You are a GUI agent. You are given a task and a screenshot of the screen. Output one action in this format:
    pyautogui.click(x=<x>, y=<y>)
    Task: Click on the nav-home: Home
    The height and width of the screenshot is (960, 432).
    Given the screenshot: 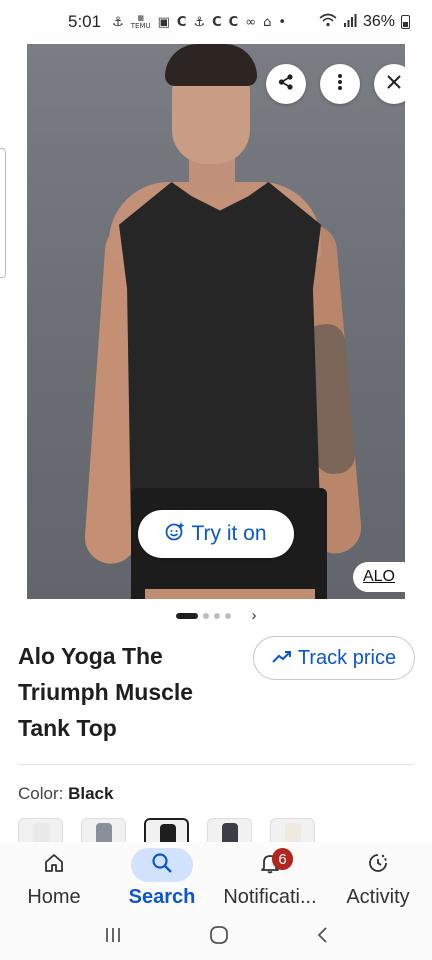 What is the action you would take?
    pyautogui.click(x=54, y=878)
    